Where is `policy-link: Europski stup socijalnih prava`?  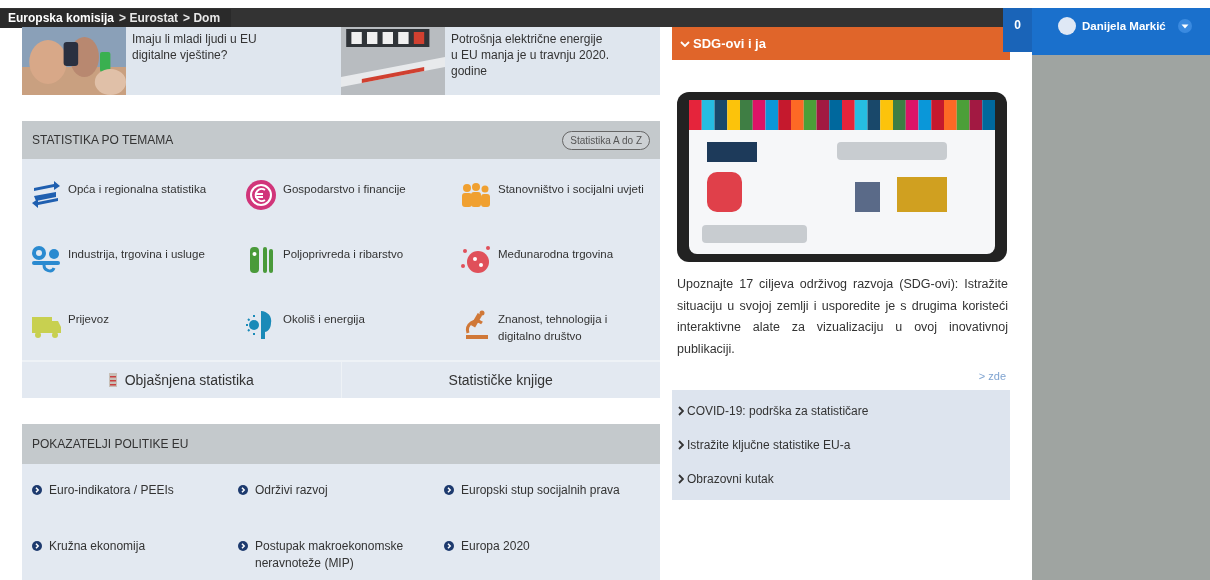 policy-link: Europski stup socijalnih prava is located at coordinates (551, 490).